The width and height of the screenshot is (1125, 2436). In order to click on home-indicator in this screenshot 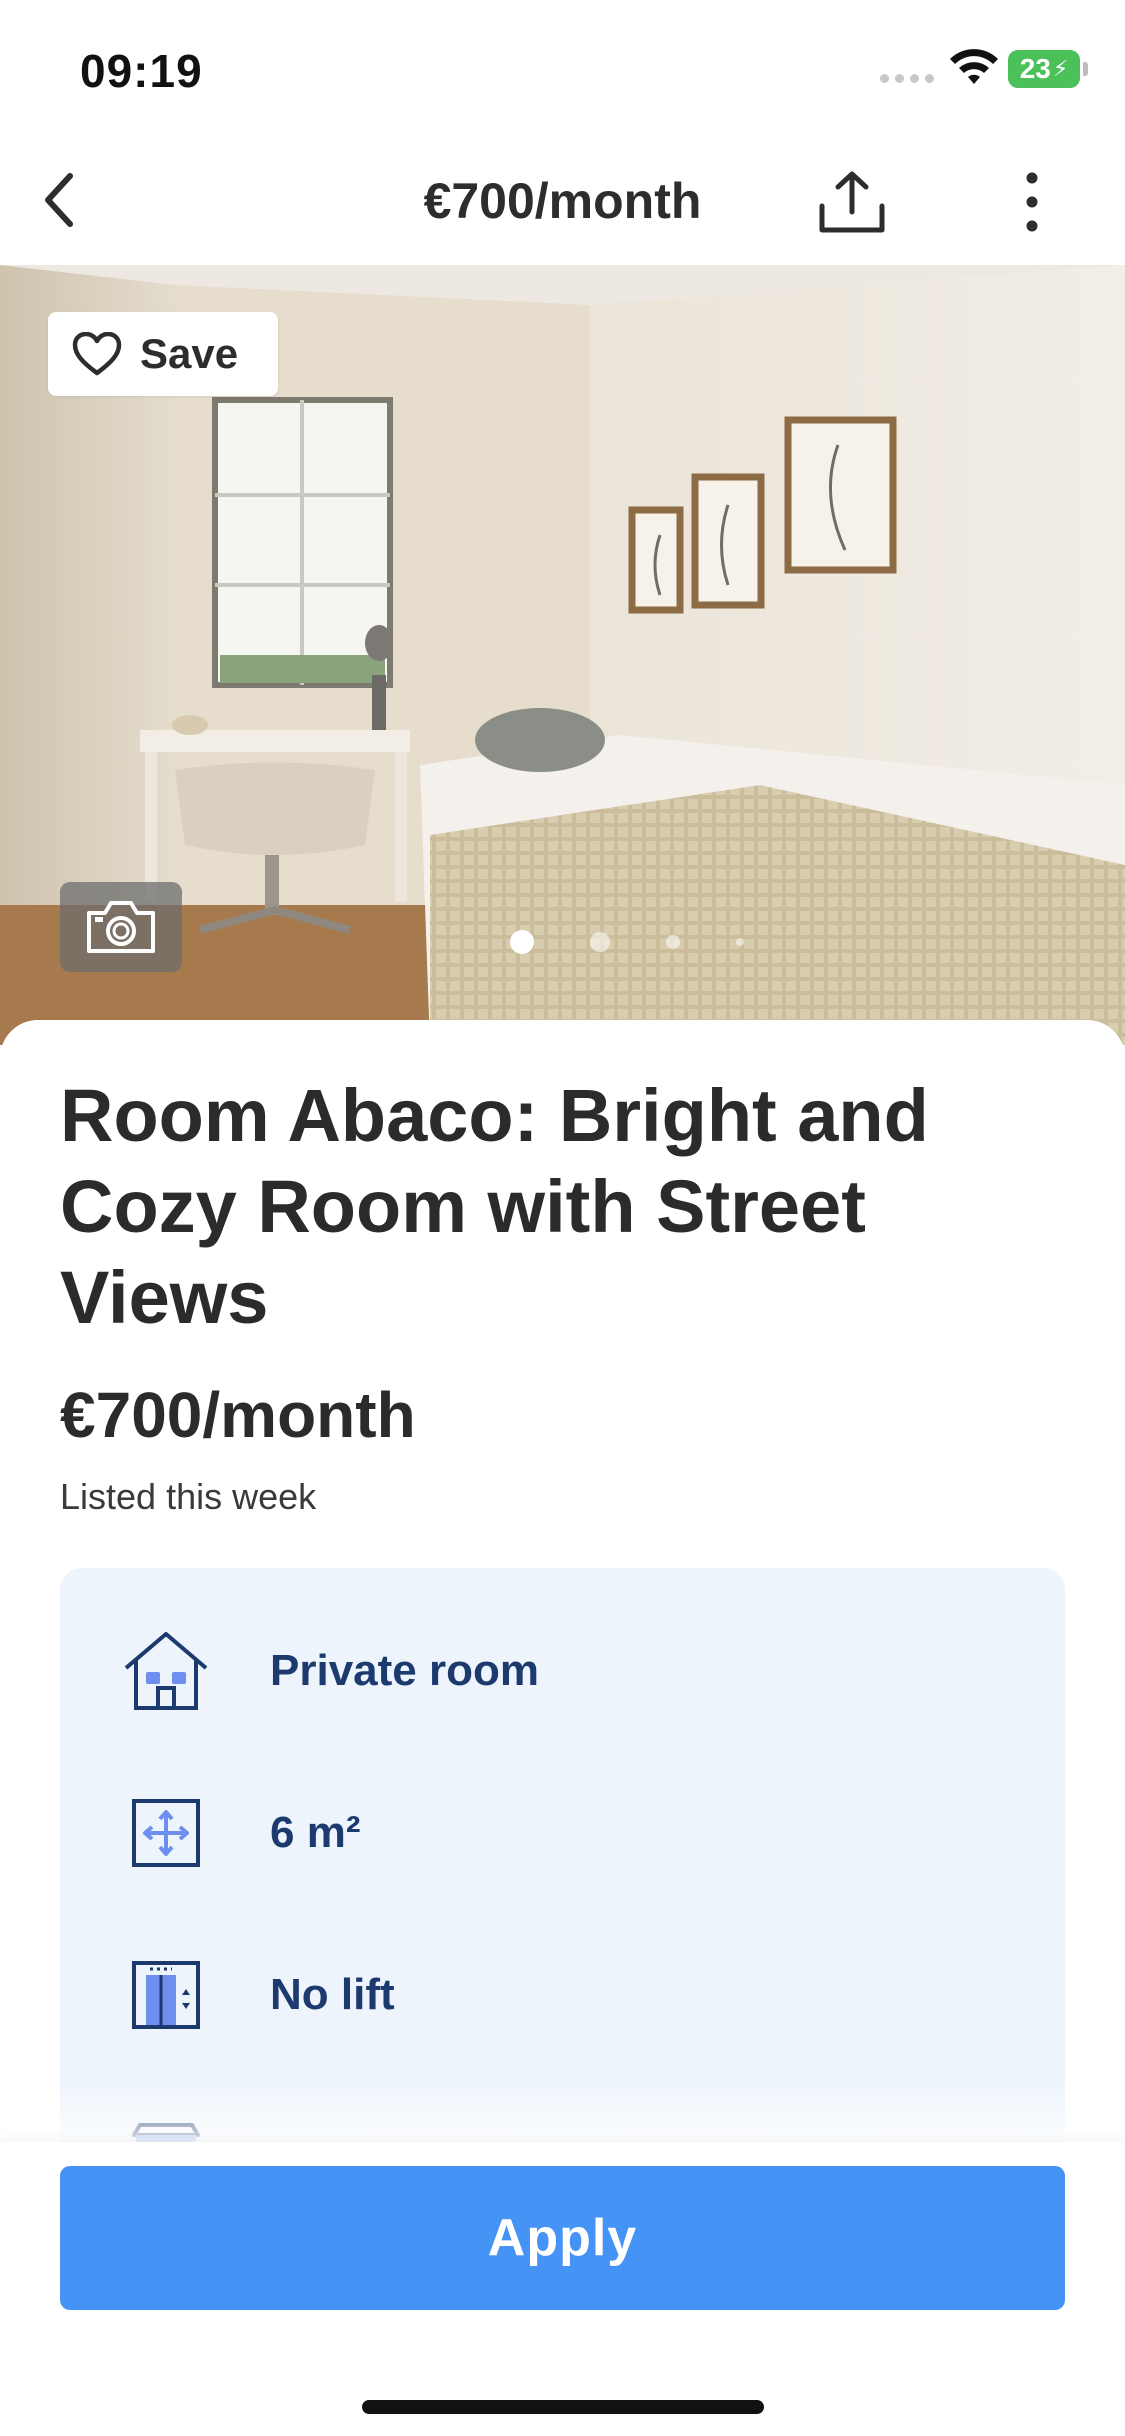, I will do `click(563, 2407)`.